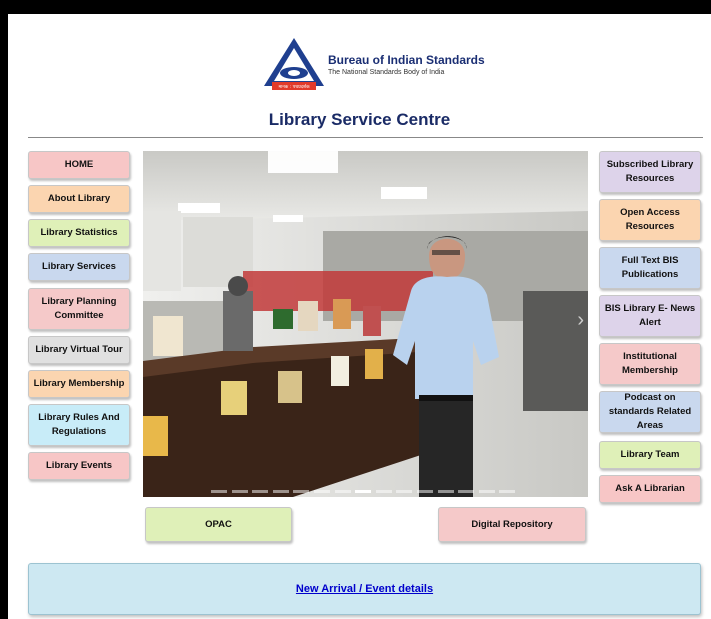 The height and width of the screenshot is (619, 711). I want to click on carousel-next-icon: ›, so click(580, 320).